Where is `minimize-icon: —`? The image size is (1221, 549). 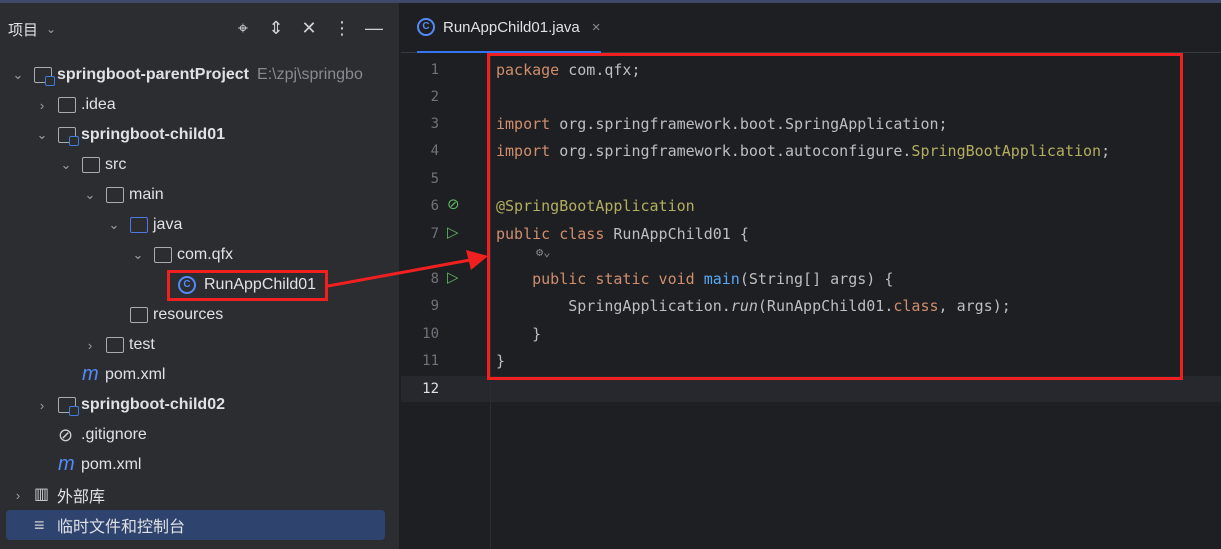
minimize-icon: — is located at coordinates (374, 28).